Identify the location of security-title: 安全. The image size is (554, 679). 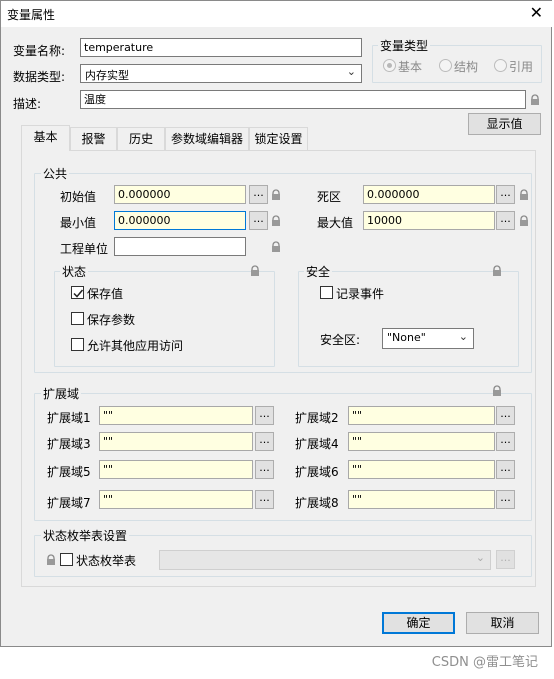
(318, 271).